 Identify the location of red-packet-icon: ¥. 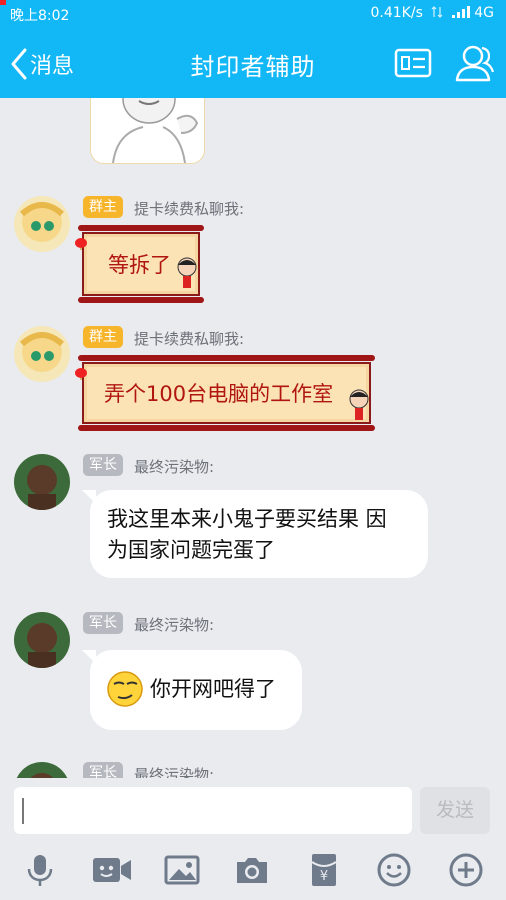
(324, 870).